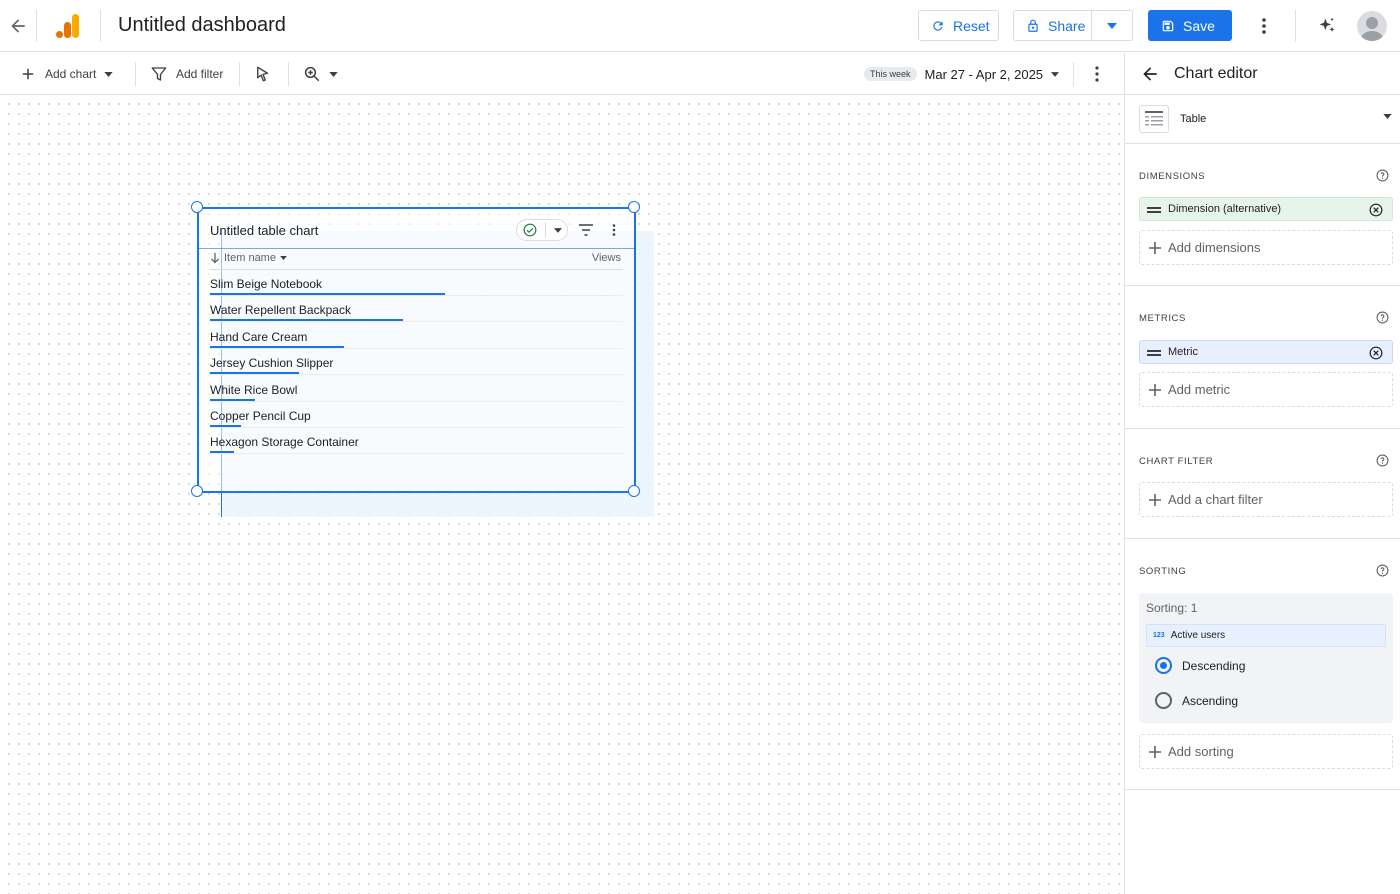 This screenshot has height=894, width=1400. Describe the element at coordinates (260, 416) in the screenshot. I see `row-item-name: Copper Pencil Cup` at that location.